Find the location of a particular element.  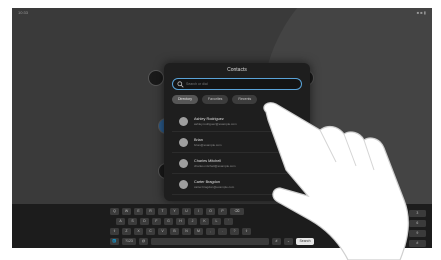

key-star: * is located at coordinates (377, 243).